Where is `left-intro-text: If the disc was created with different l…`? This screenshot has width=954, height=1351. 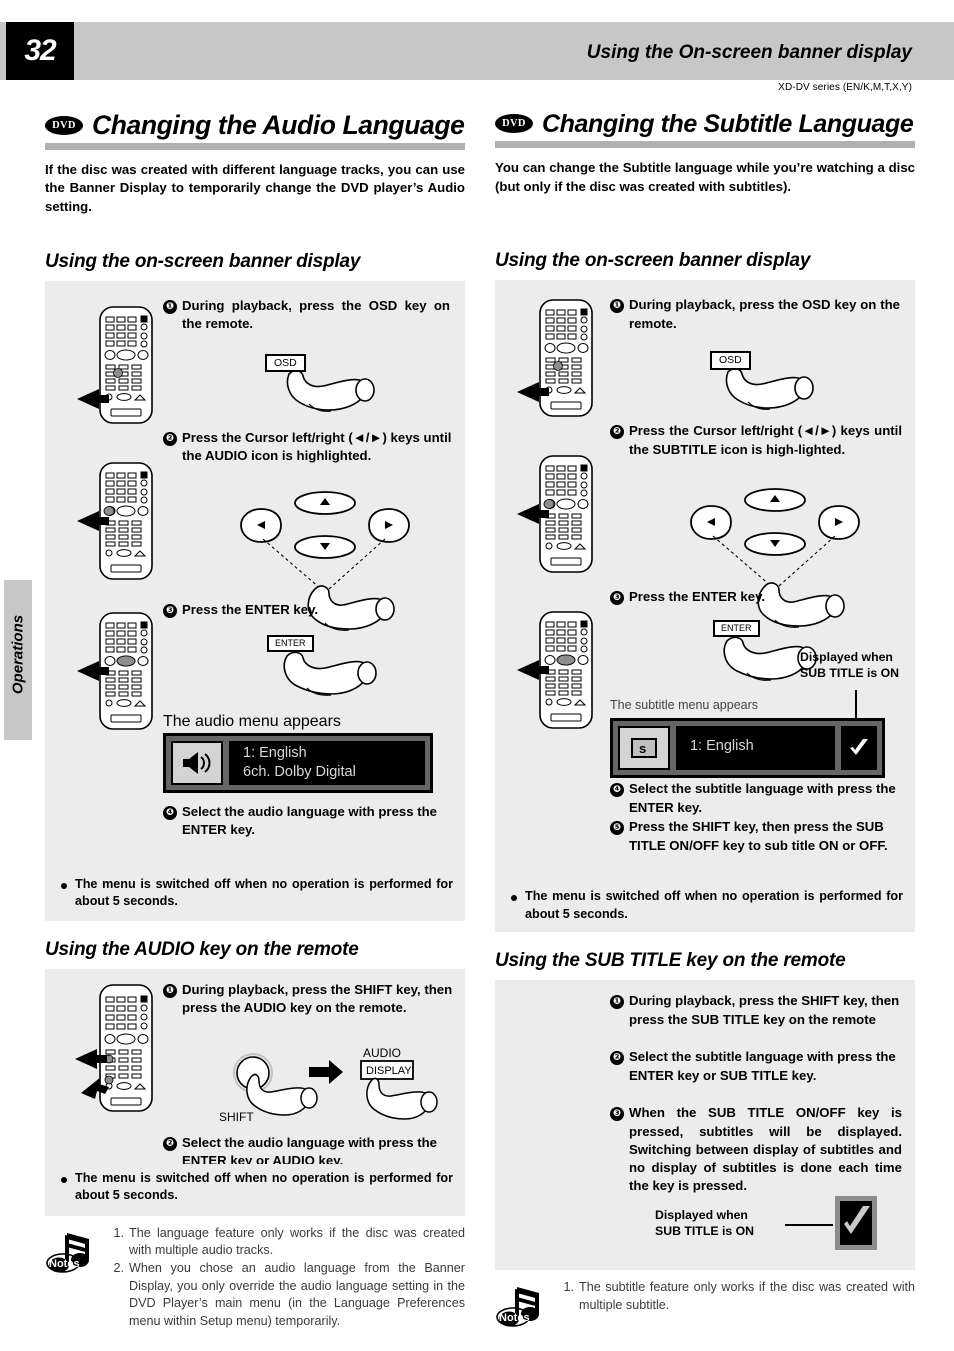
left-intro-text: If the disc was created with different l… is located at coordinates (255, 187).